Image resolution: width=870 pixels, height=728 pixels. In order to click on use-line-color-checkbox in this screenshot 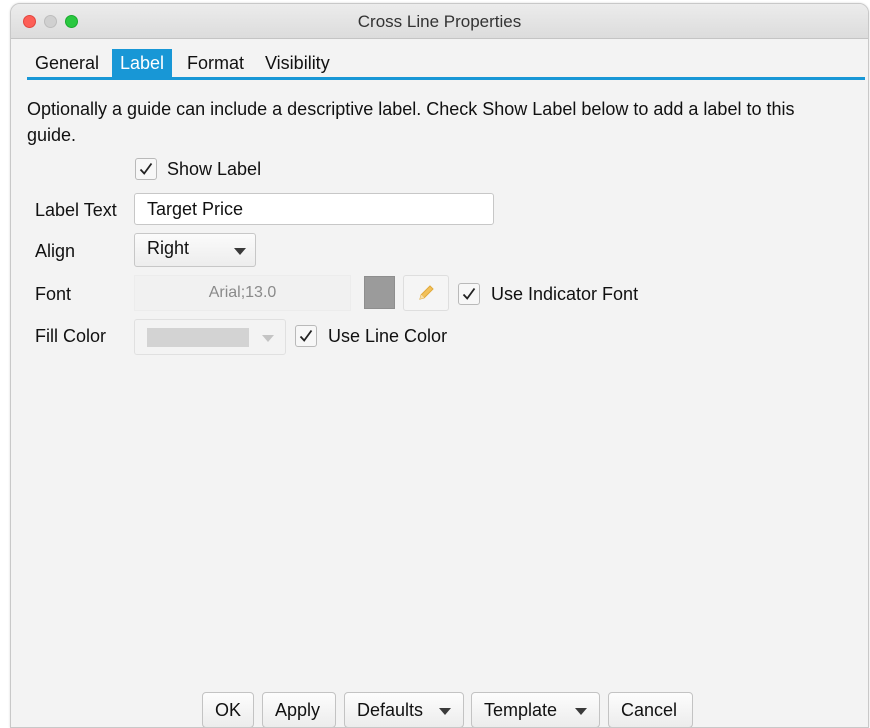, I will do `click(306, 336)`.